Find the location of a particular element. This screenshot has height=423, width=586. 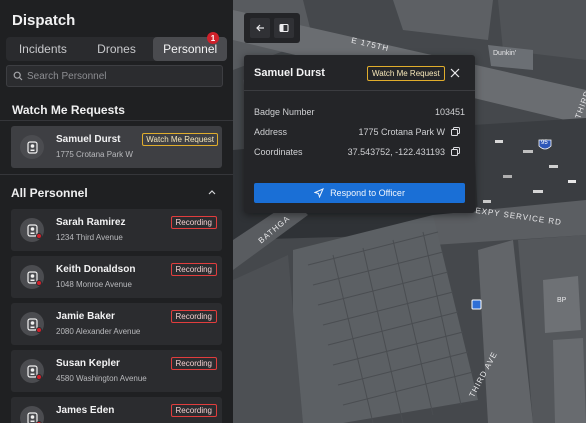

badge-number-label: Badge Number is located at coordinates (284, 112).